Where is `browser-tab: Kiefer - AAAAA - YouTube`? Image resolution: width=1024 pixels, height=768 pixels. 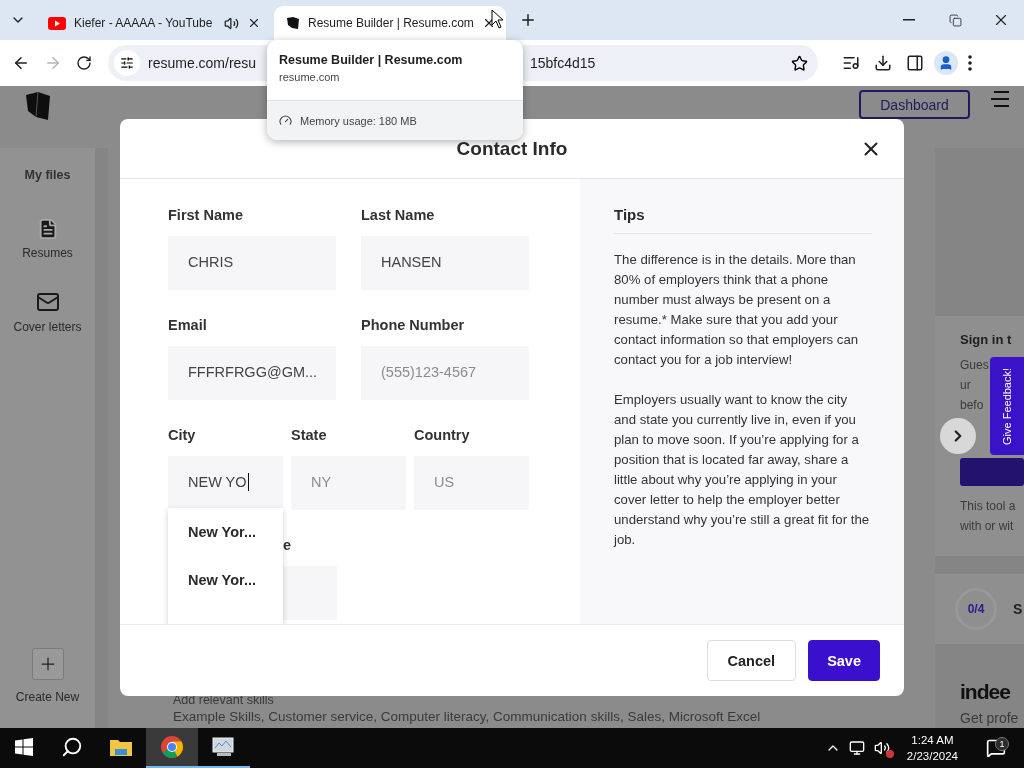 browser-tab: Kiefer - AAAAA - YouTube is located at coordinates (153, 23).